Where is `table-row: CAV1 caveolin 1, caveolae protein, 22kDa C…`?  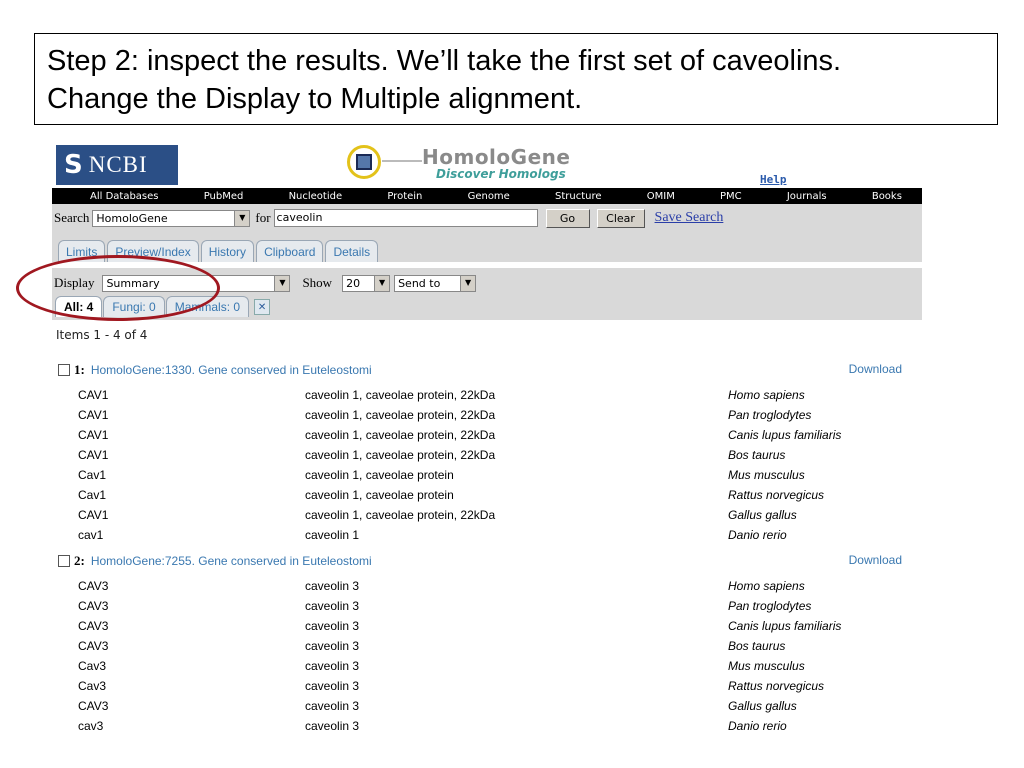
table-row: CAV1 caveolin 1, caveolae protein, 22kDa C… is located at coordinates (487, 438).